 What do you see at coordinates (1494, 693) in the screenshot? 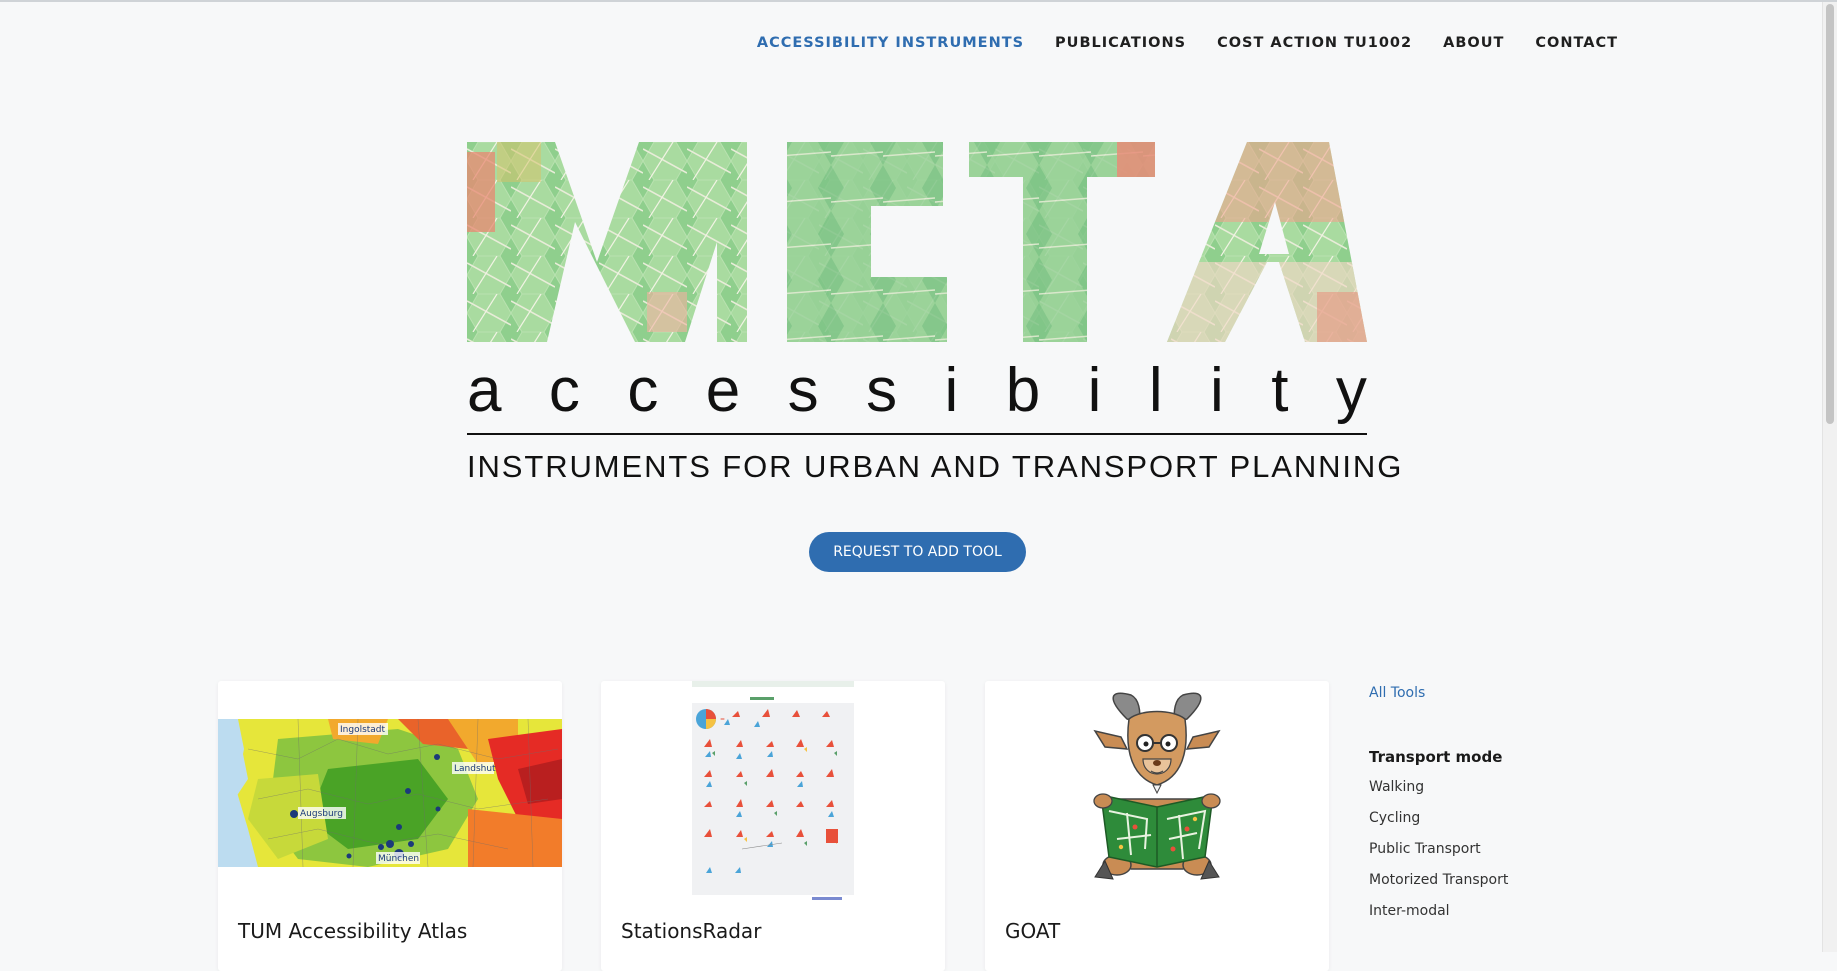
I see `all-tools-link: All Tools` at bounding box center [1494, 693].